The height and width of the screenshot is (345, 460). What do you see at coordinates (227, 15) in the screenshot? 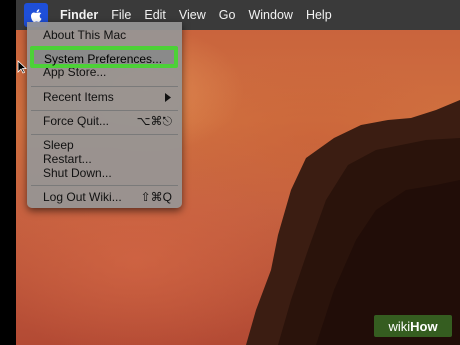
I see `menu-go: Go` at bounding box center [227, 15].